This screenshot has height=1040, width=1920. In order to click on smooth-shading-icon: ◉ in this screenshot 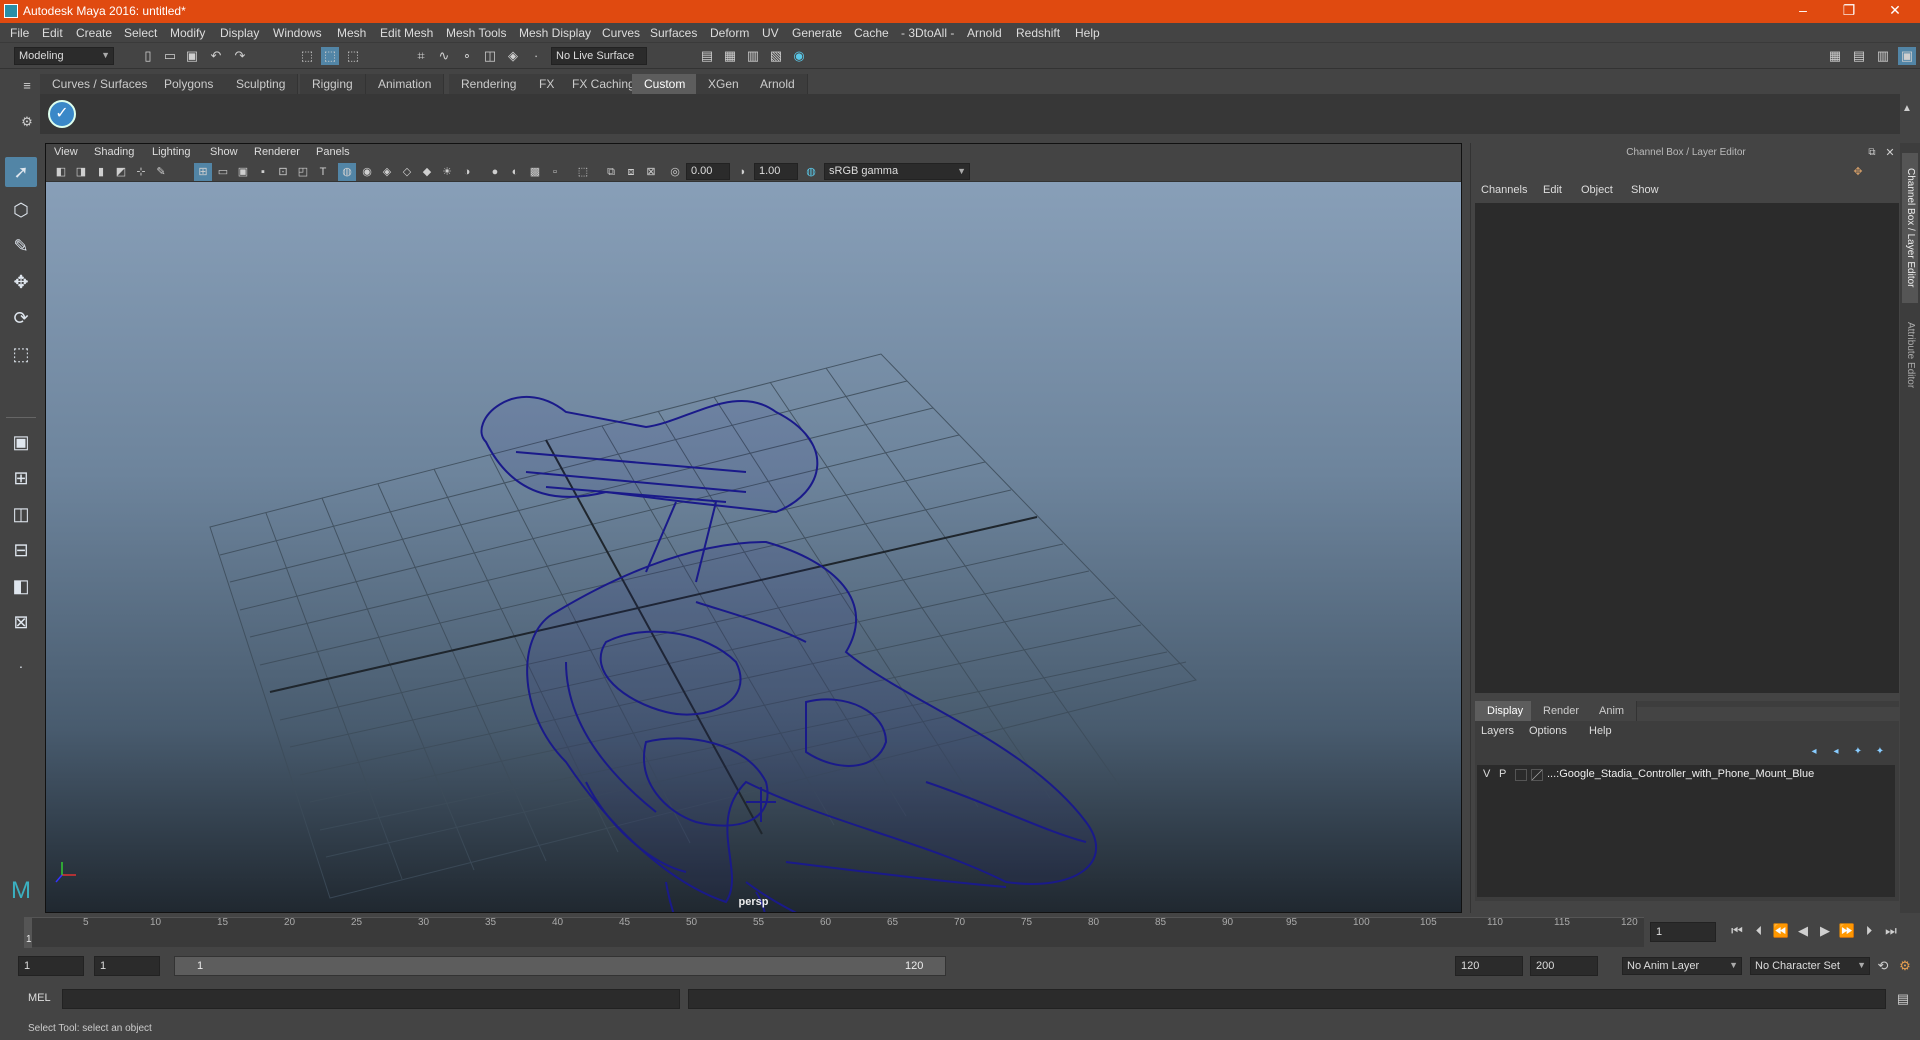, I will do `click(367, 172)`.